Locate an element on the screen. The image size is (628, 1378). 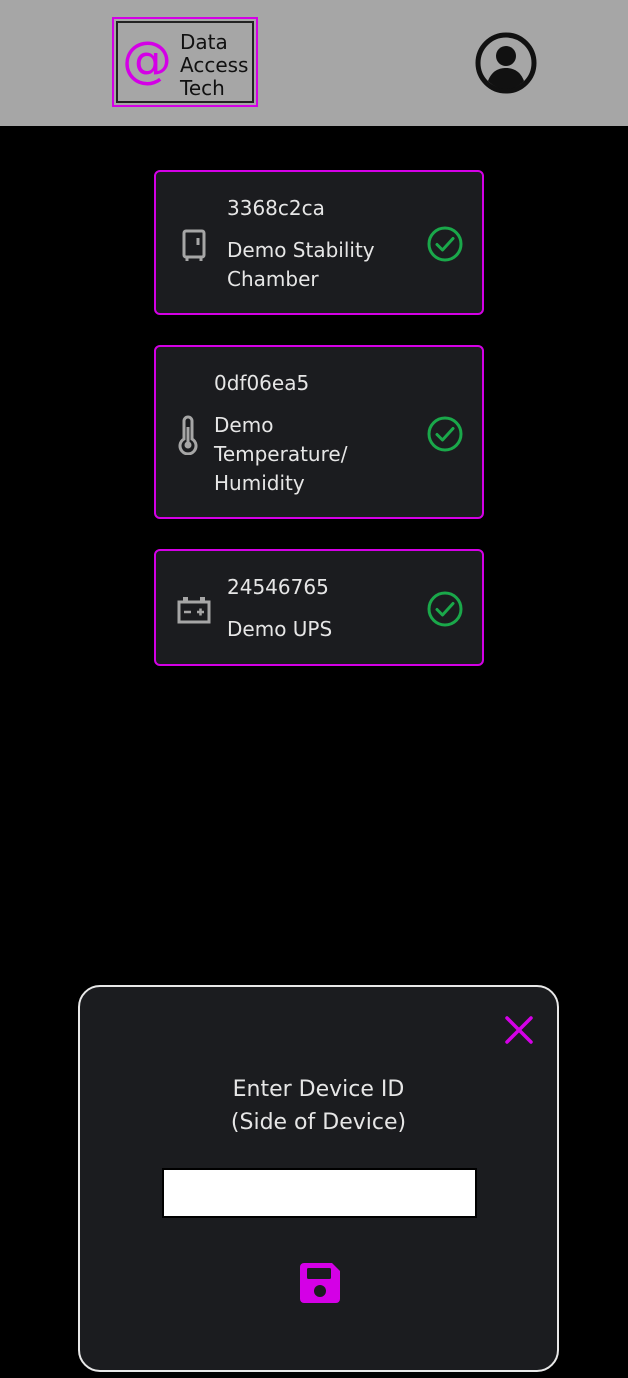
logo-text: Data Access Tech is located at coordinates (214, 65).